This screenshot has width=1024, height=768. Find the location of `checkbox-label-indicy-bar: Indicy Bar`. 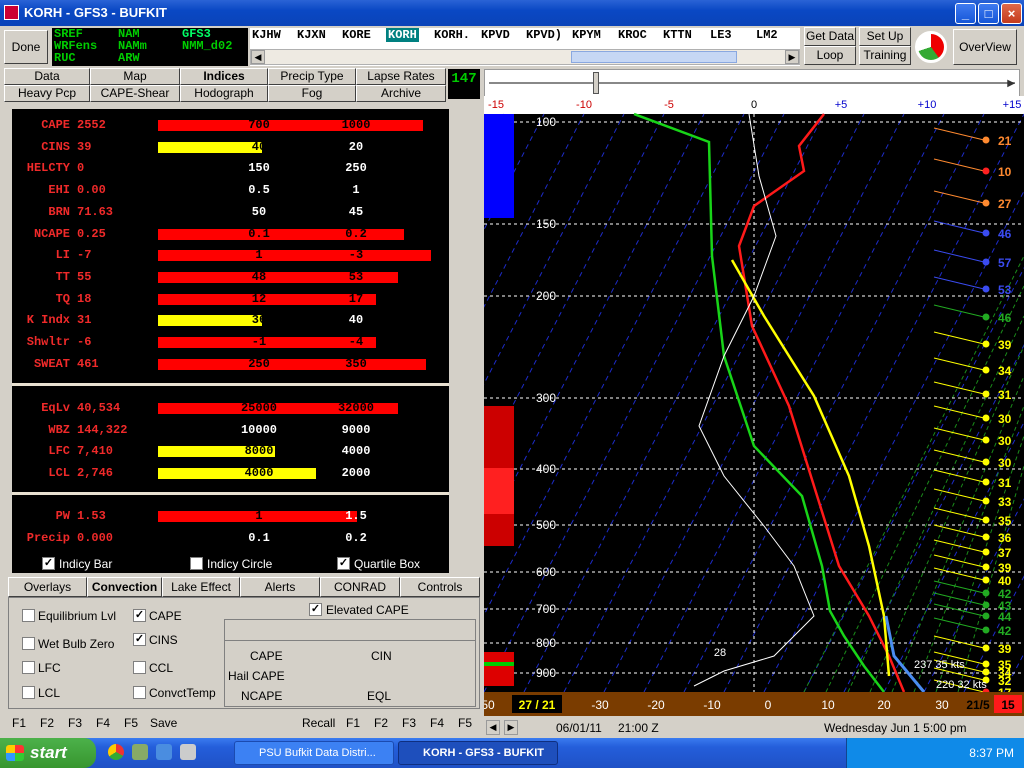

checkbox-label-indicy-bar: Indicy Bar is located at coordinates (86, 564).